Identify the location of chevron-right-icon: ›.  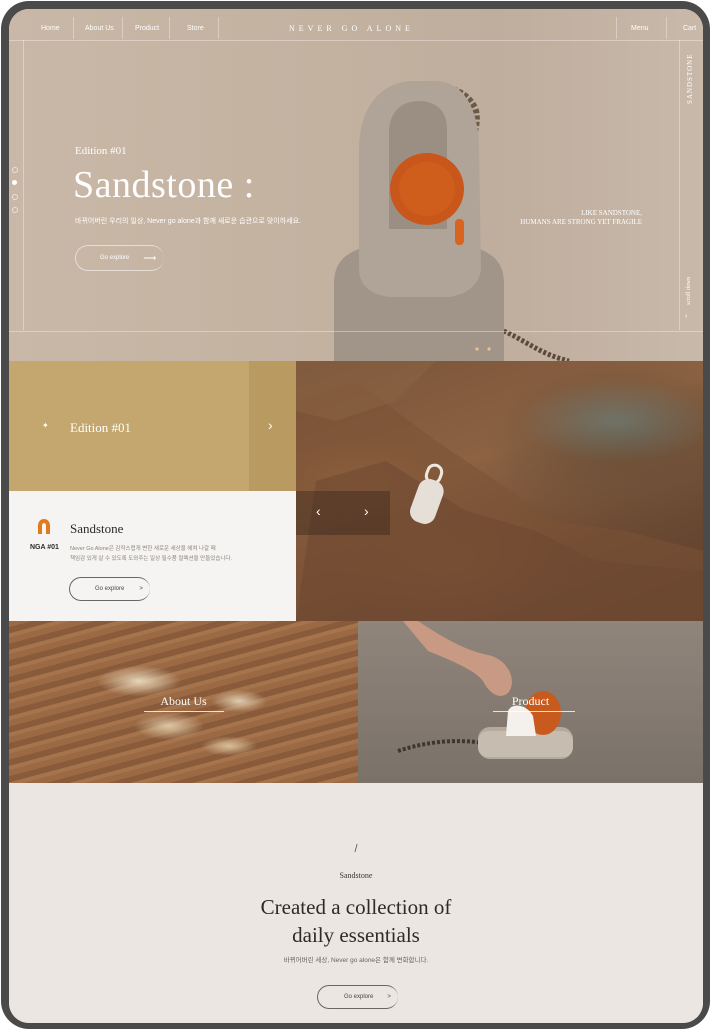
(270, 425).